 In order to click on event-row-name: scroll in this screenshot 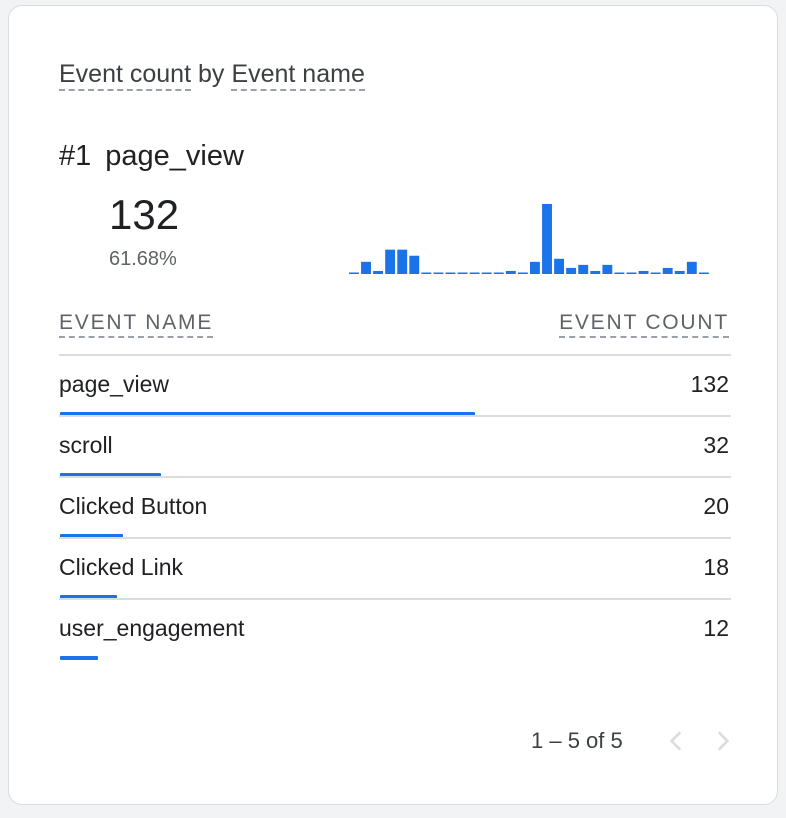, I will do `click(86, 445)`.